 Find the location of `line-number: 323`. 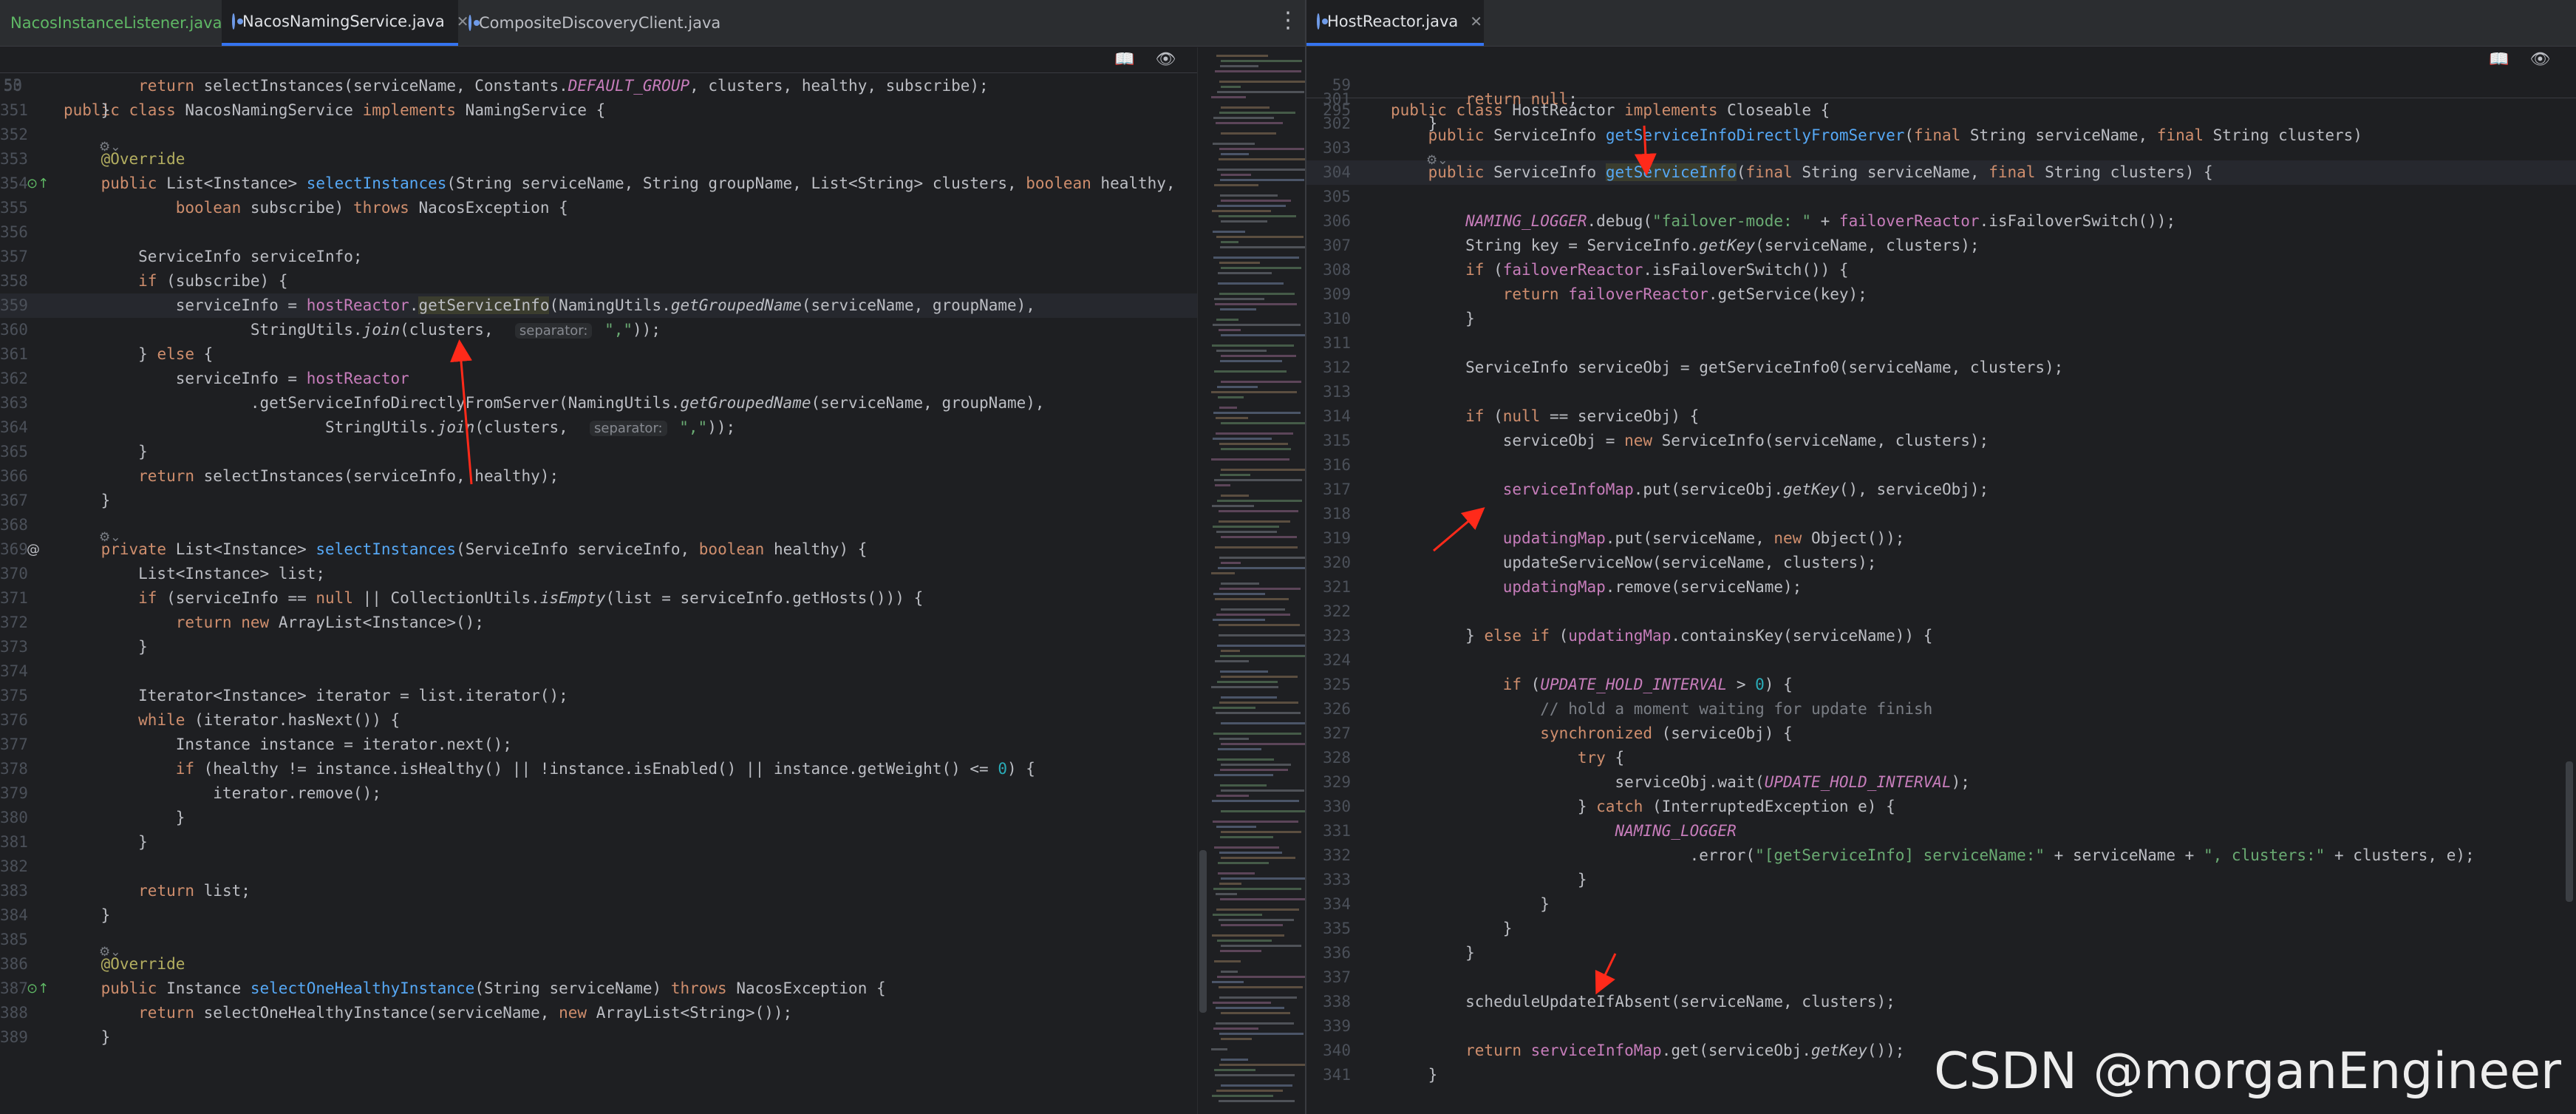

line-number: 323 is located at coordinates (1328, 636).